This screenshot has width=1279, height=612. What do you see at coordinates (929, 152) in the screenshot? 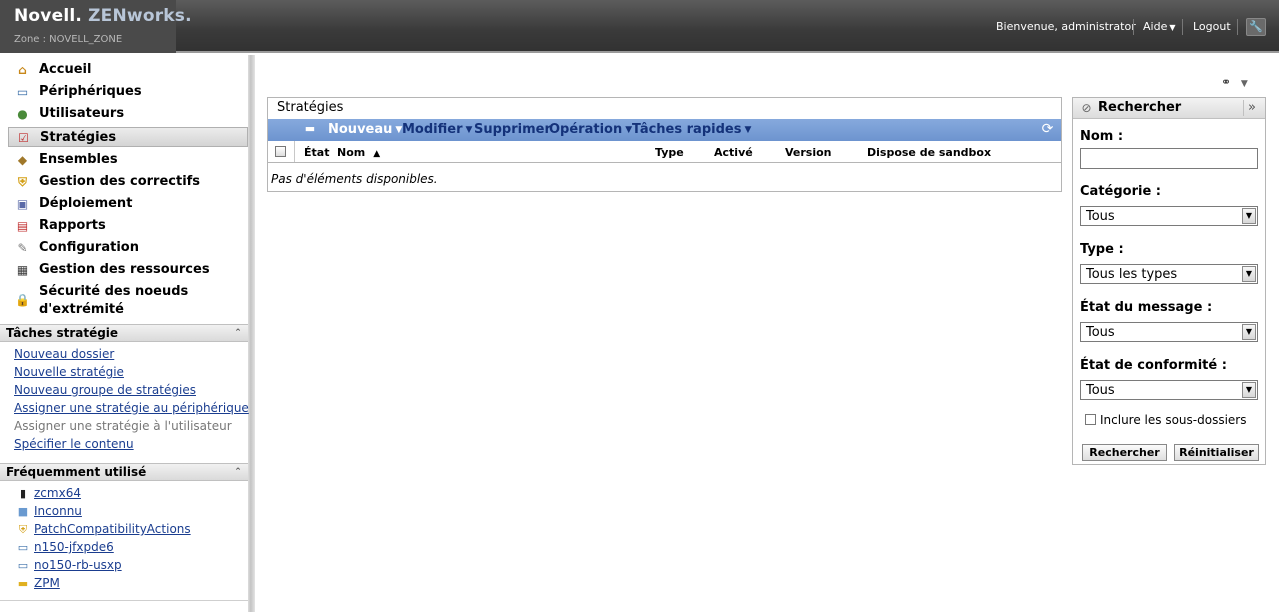
I see `column-sandbox: Dispose de sandbox` at bounding box center [929, 152].